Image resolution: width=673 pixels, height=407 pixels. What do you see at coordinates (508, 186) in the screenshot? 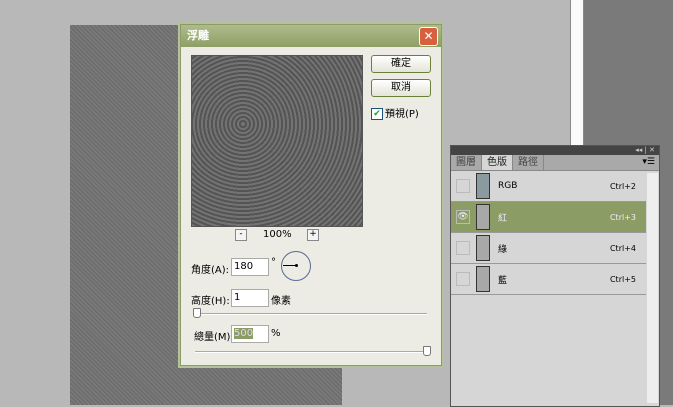
I see `channel-name: RGB` at bounding box center [508, 186].